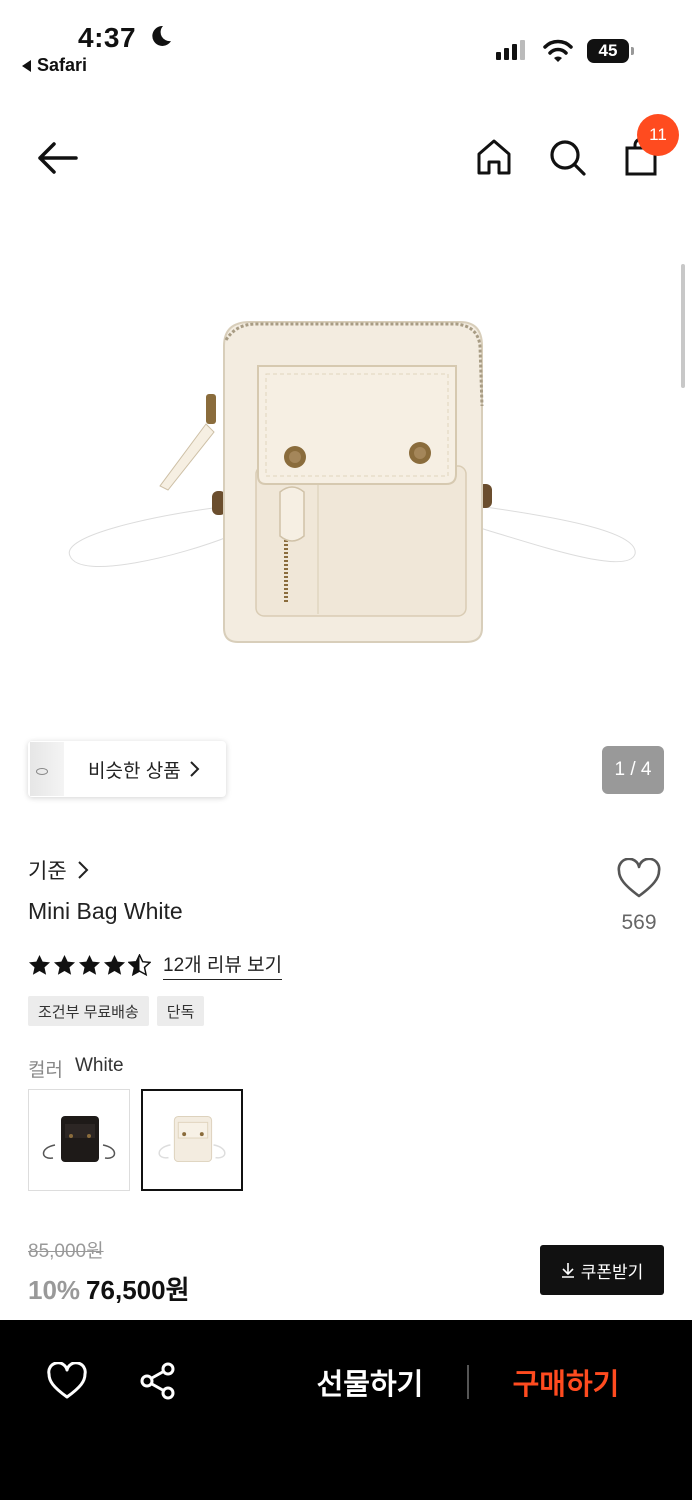  What do you see at coordinates (88, 1011) in the screenshot?
I see `shipping-tag: 조건부 무료배송` at bounding box center [88, 1011].